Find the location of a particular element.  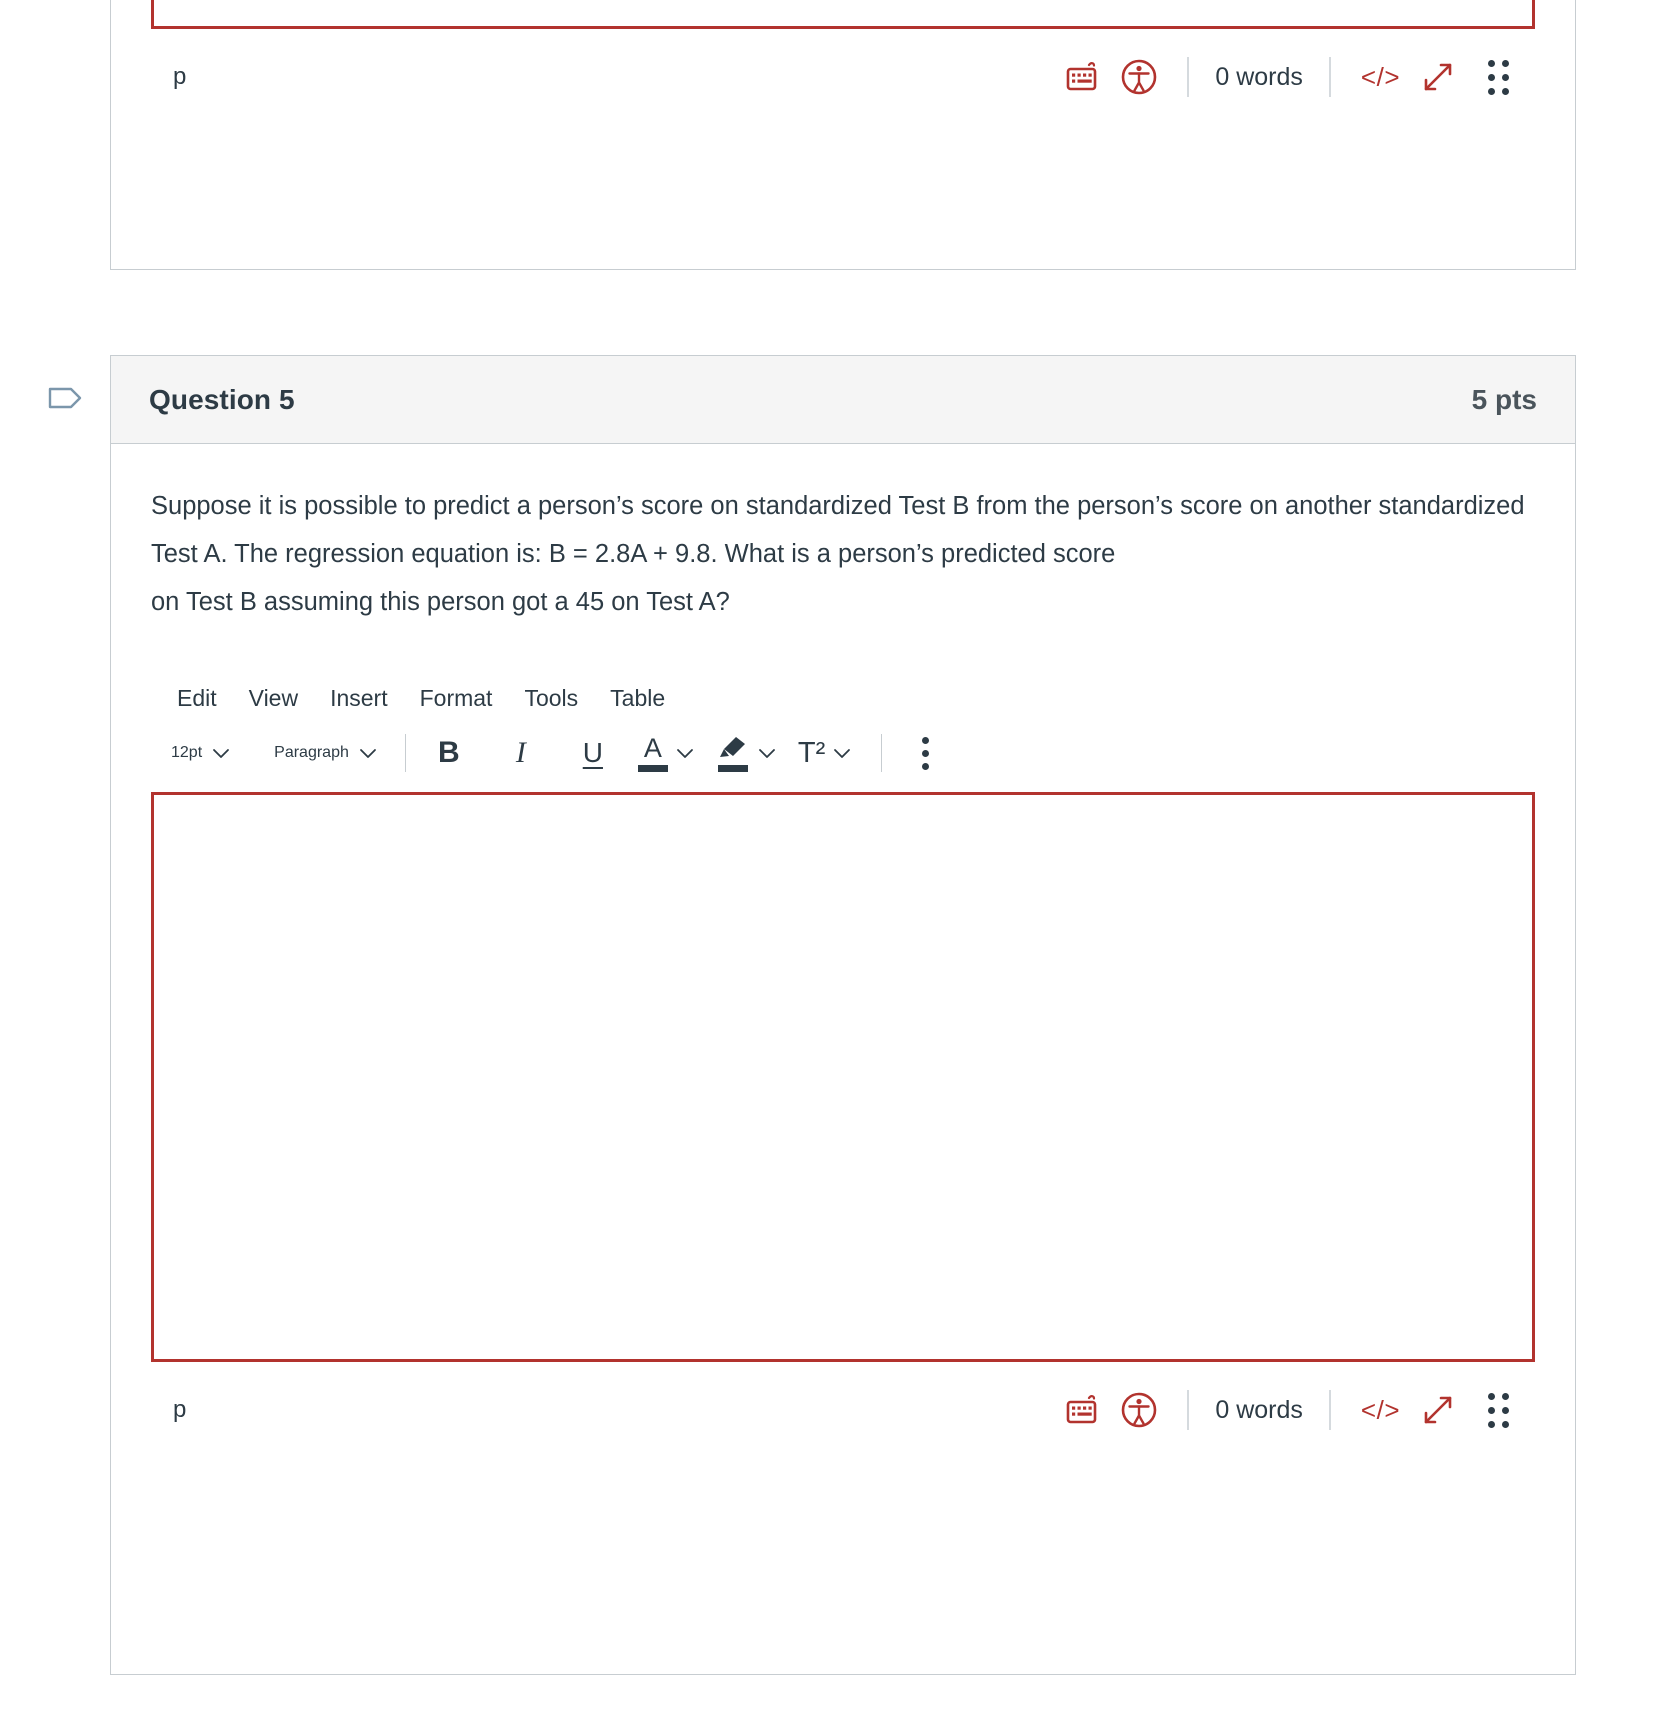

editor-menubar: Edit View Insert Format Tools Table is located at coordinates (843, 698).